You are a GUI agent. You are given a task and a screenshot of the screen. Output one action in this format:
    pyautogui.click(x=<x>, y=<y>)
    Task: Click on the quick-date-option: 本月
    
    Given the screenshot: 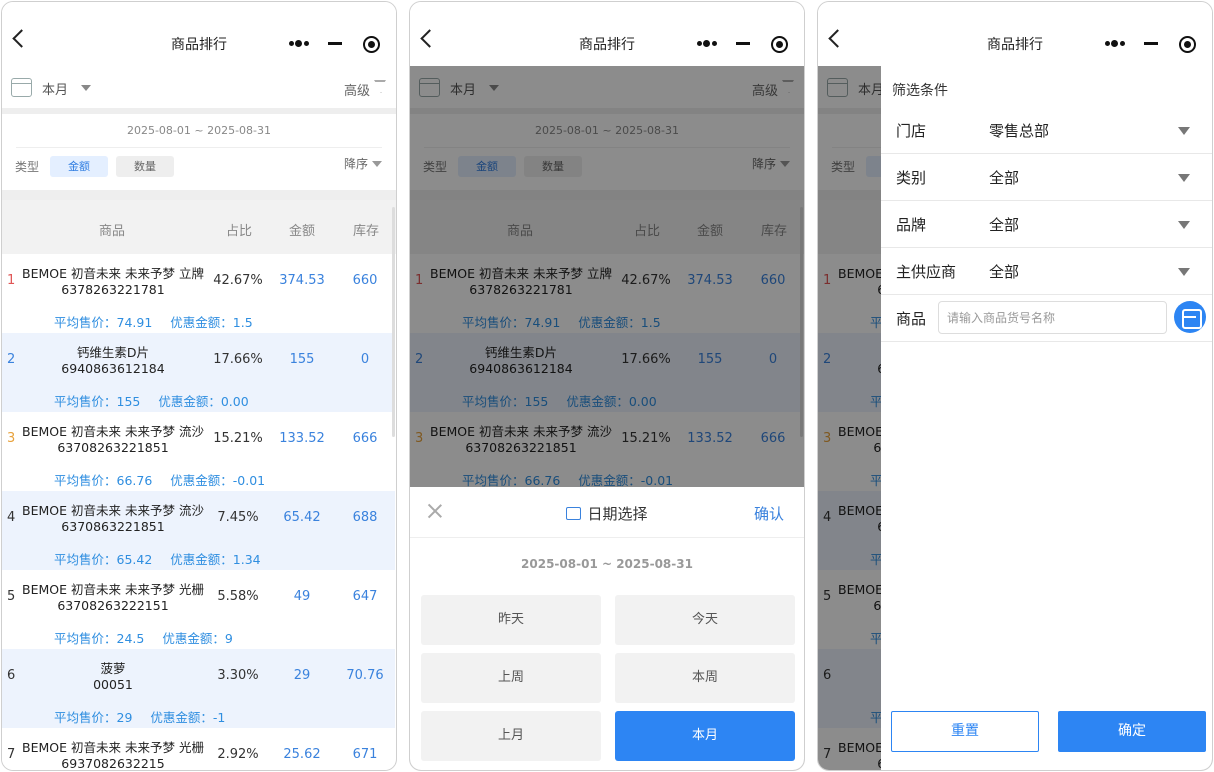 What is the action you would take?
    pyautogui.click(x=705, y=736)
    